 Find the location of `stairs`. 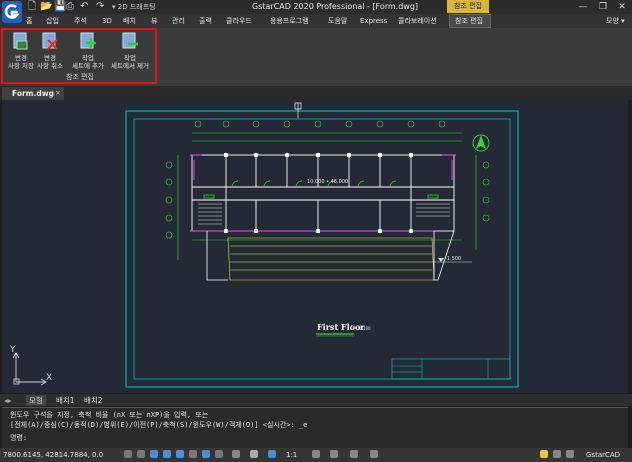

stairs is located at coordinates (324, 214).